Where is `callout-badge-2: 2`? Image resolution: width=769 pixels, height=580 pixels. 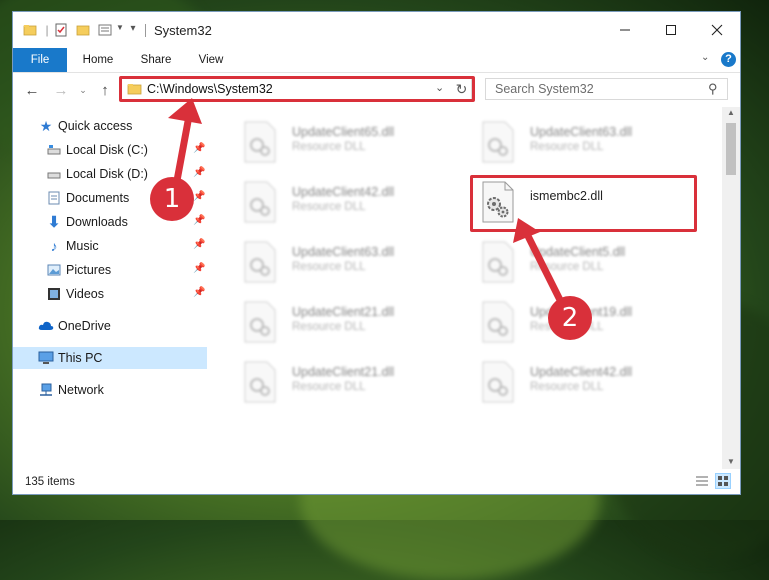
callout-badge-2: 2 is located at coordinates (570, 318).